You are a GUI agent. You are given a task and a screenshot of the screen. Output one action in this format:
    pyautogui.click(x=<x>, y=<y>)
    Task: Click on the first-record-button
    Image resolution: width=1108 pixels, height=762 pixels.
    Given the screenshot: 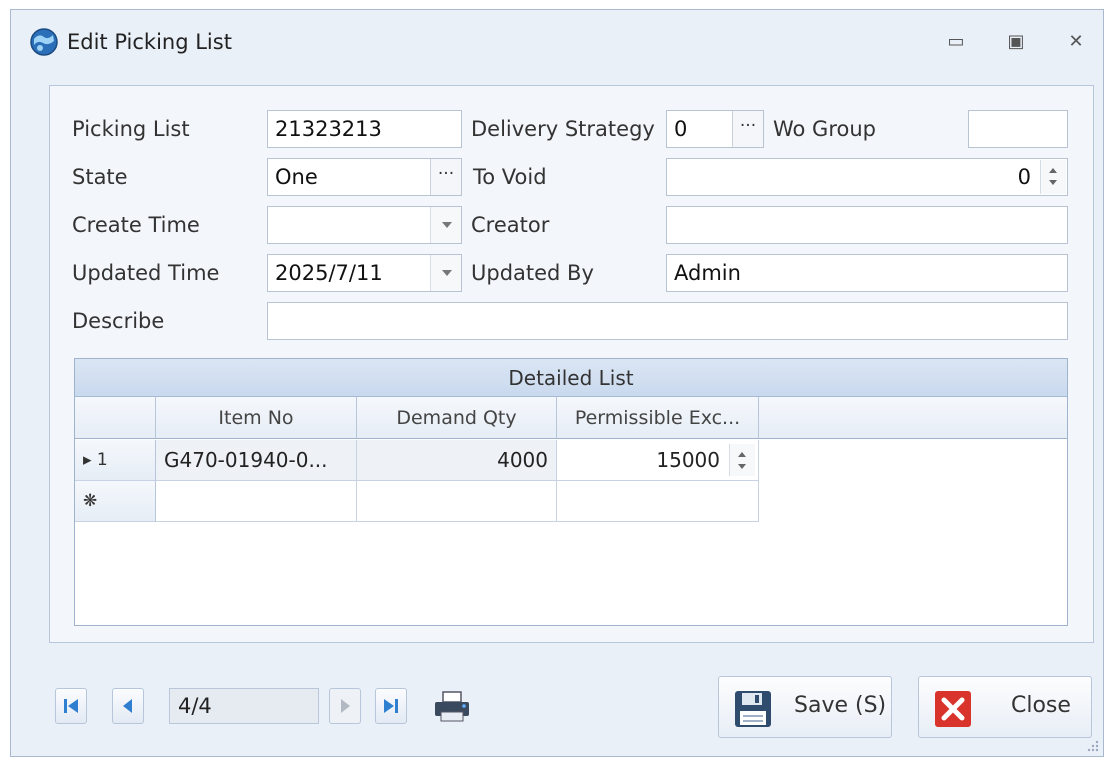 What is the action you would take?
    pyautogui.click(x=71, y=706)
    